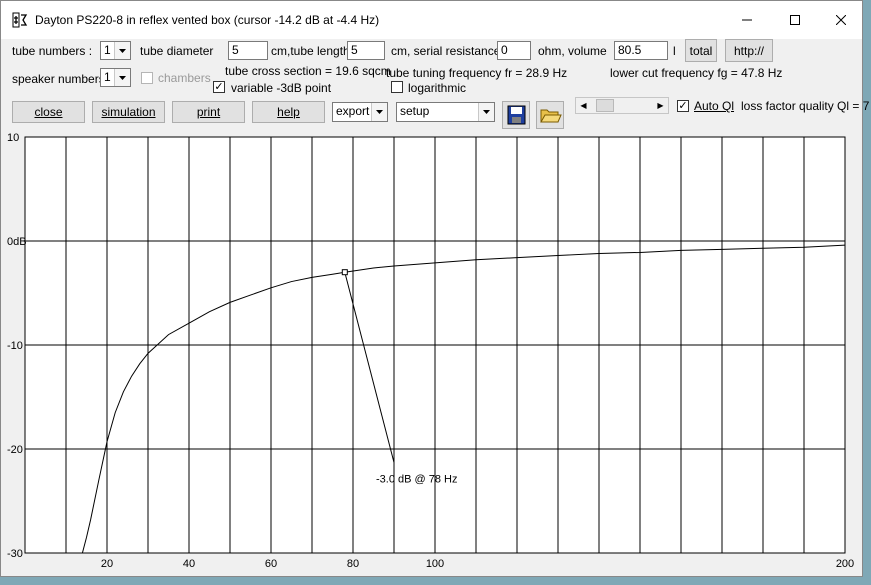 This screenshot has width=871, height=585. I want to click on x-tick-label: 100, so click(435, 564).